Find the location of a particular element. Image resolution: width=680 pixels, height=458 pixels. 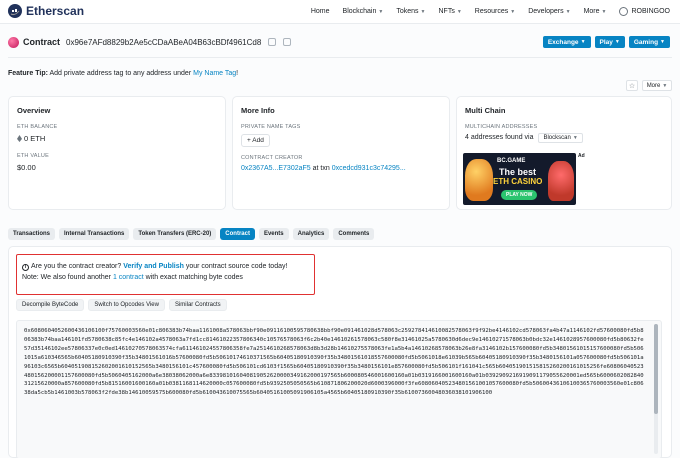

qr-code-icon is located at coordinates (287, 42).